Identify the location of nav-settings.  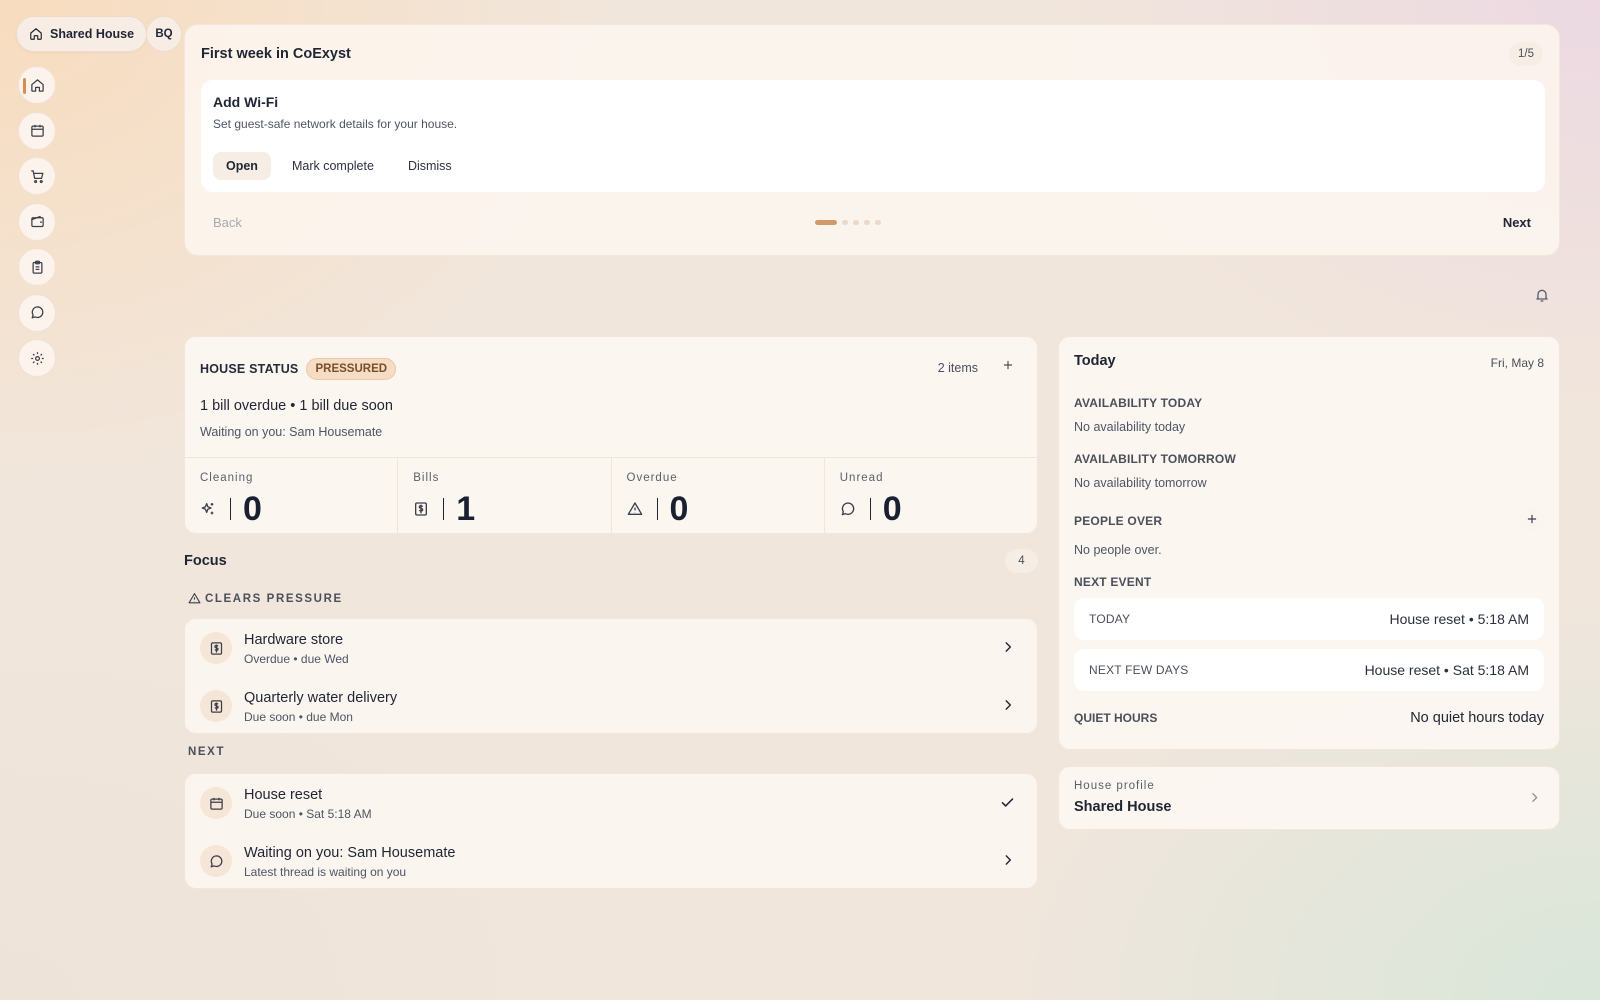
(37, 358).